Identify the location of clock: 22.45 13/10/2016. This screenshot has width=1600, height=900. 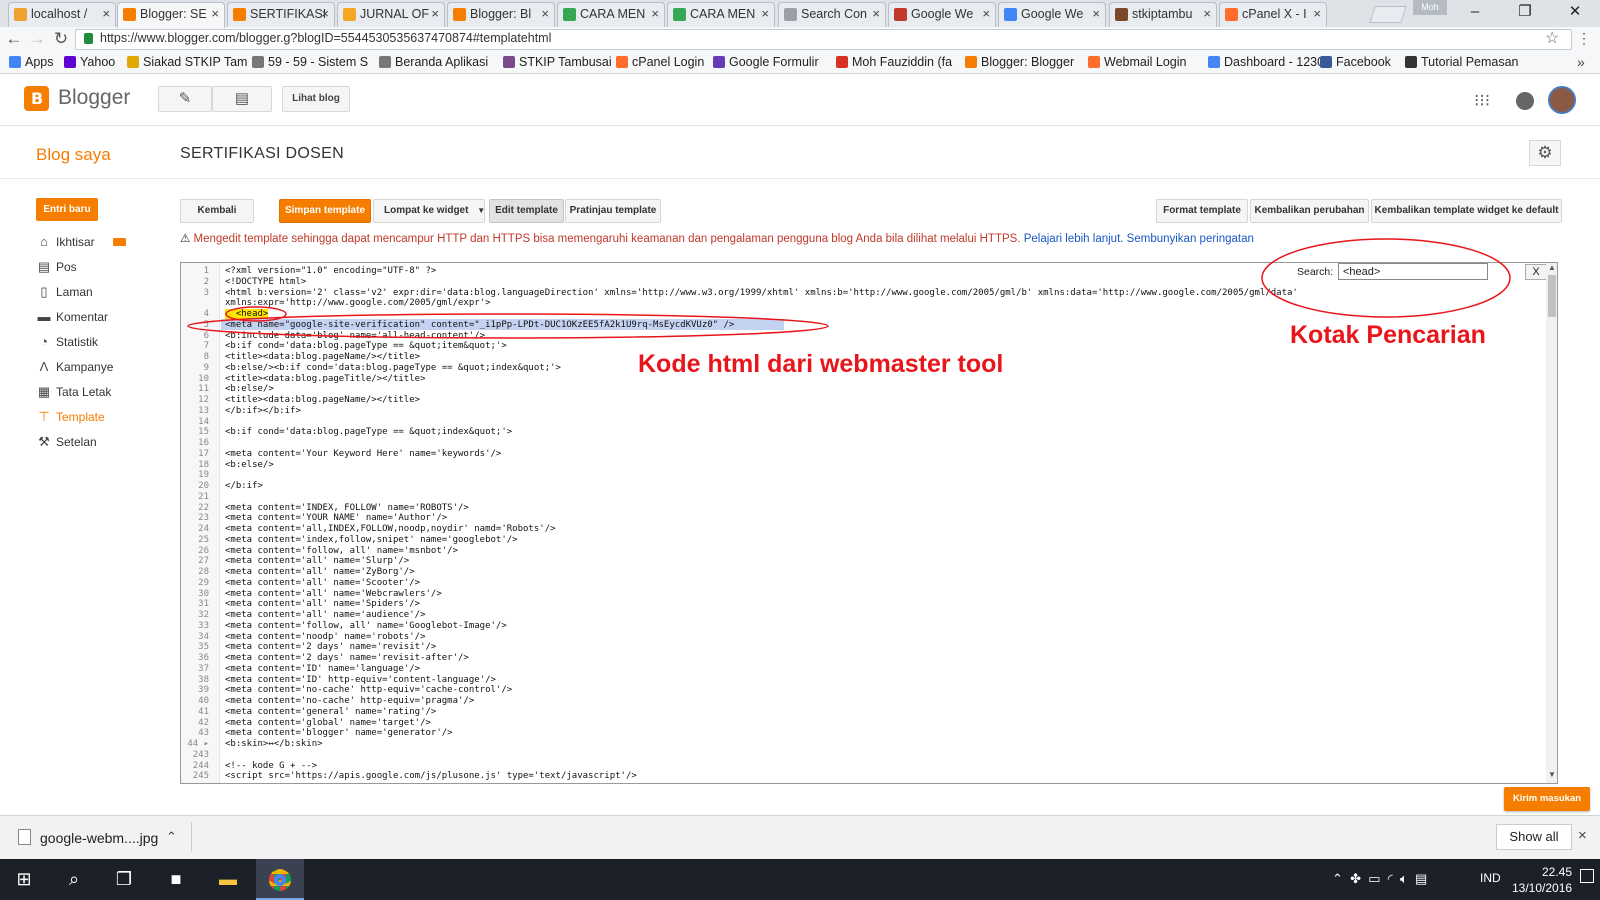
(1542, 880).